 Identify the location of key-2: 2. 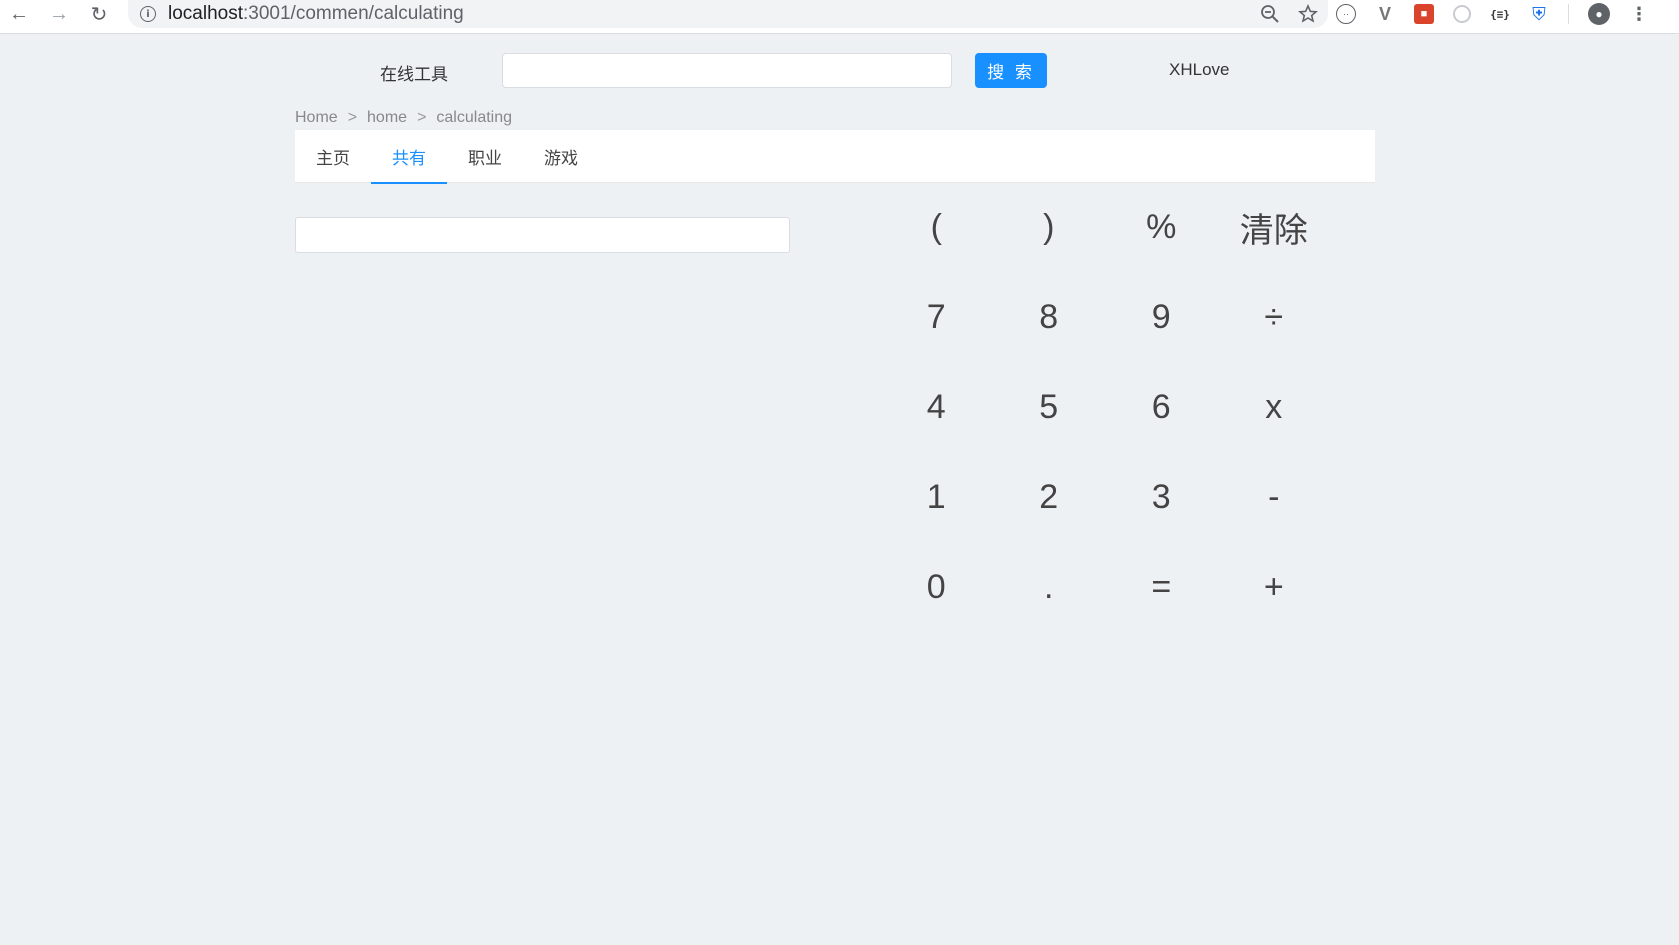
(1049, 497).